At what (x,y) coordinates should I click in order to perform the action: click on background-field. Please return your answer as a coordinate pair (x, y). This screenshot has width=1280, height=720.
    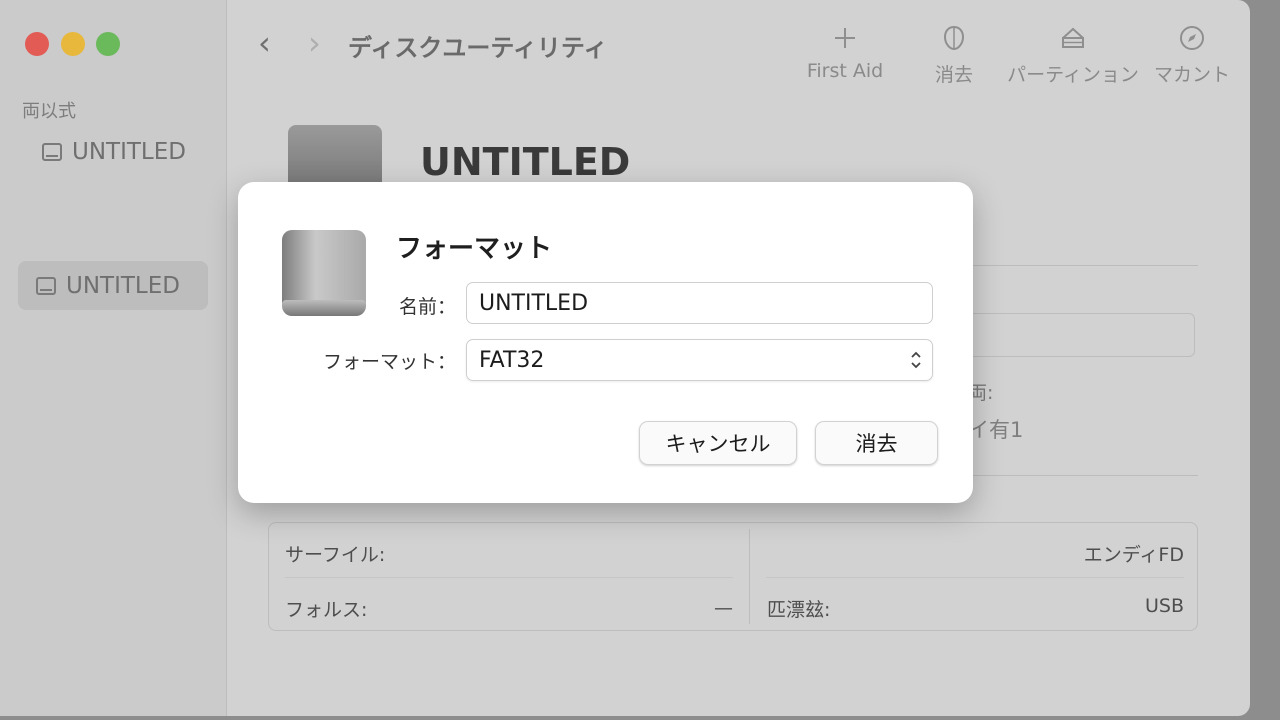
    Looking at the image, I should click on (1077, 335).